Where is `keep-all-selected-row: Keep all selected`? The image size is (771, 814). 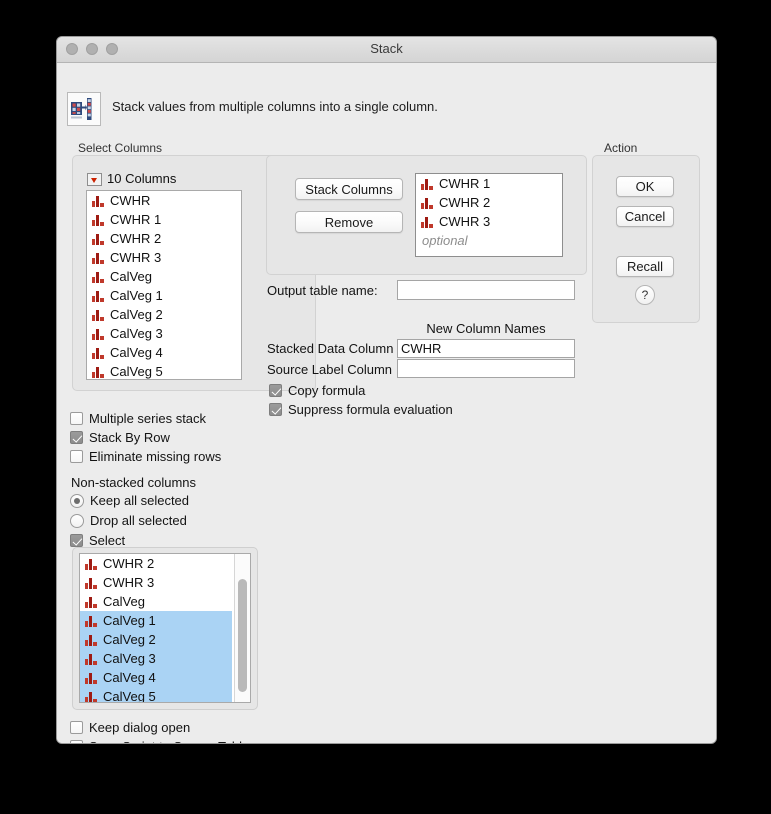 keep-all-selected-row: Keep all selected is located at coordinates (129, 500).